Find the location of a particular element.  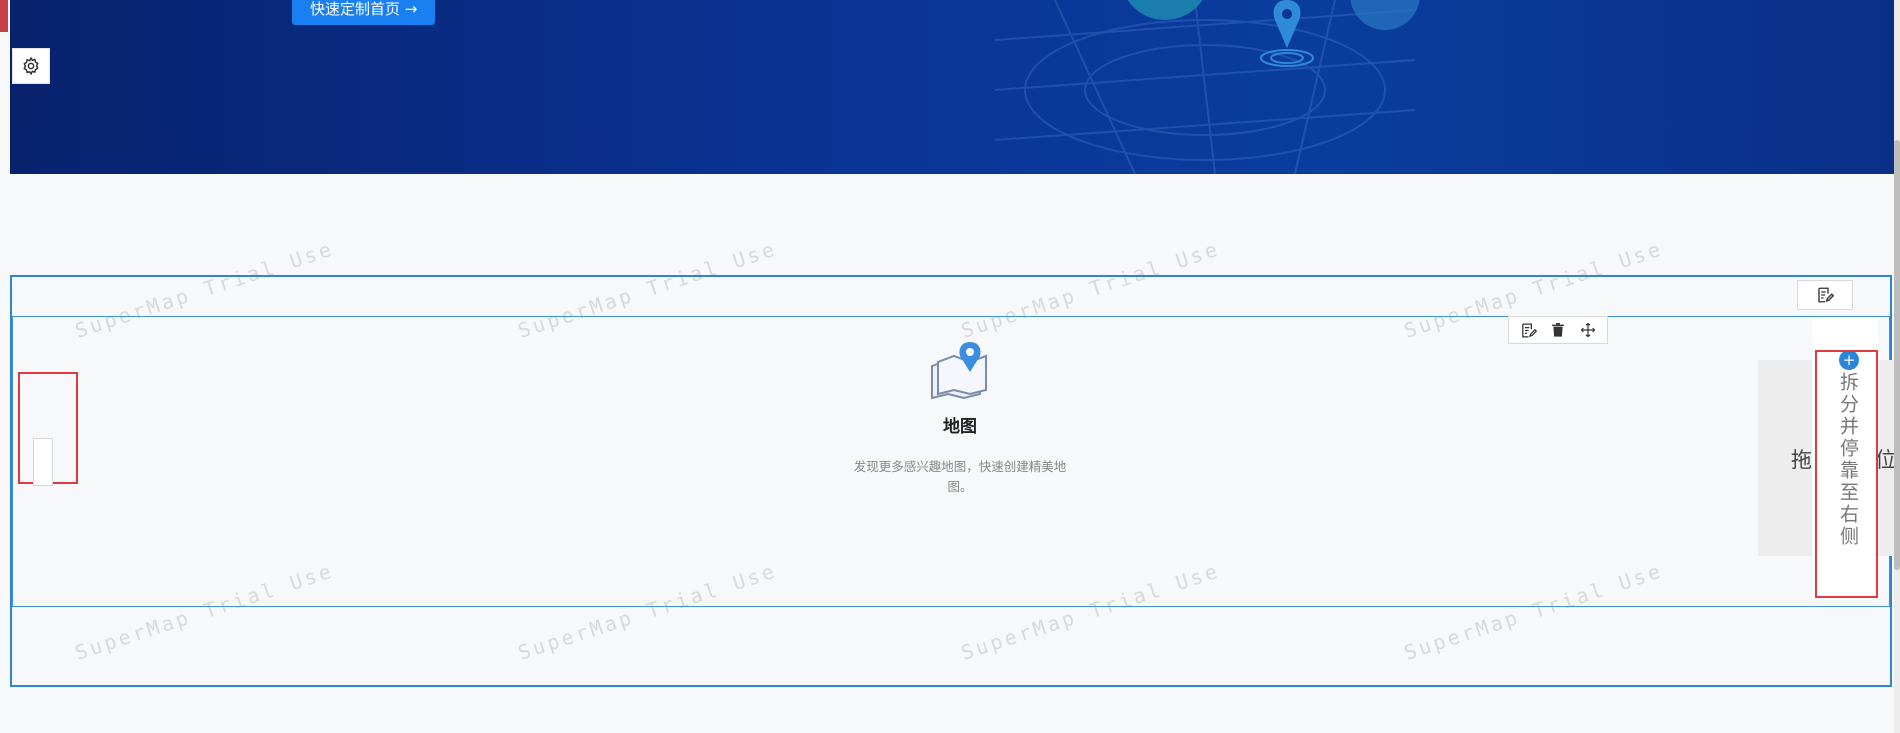

gear-icon is located at coordinates (31, 66).